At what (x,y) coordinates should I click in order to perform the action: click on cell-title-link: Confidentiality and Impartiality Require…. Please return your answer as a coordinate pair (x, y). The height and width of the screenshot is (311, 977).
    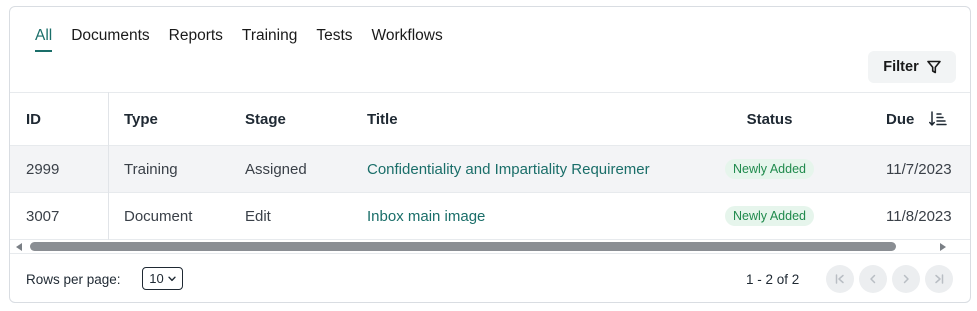
    Looking at the image, I should click on (527, 169).